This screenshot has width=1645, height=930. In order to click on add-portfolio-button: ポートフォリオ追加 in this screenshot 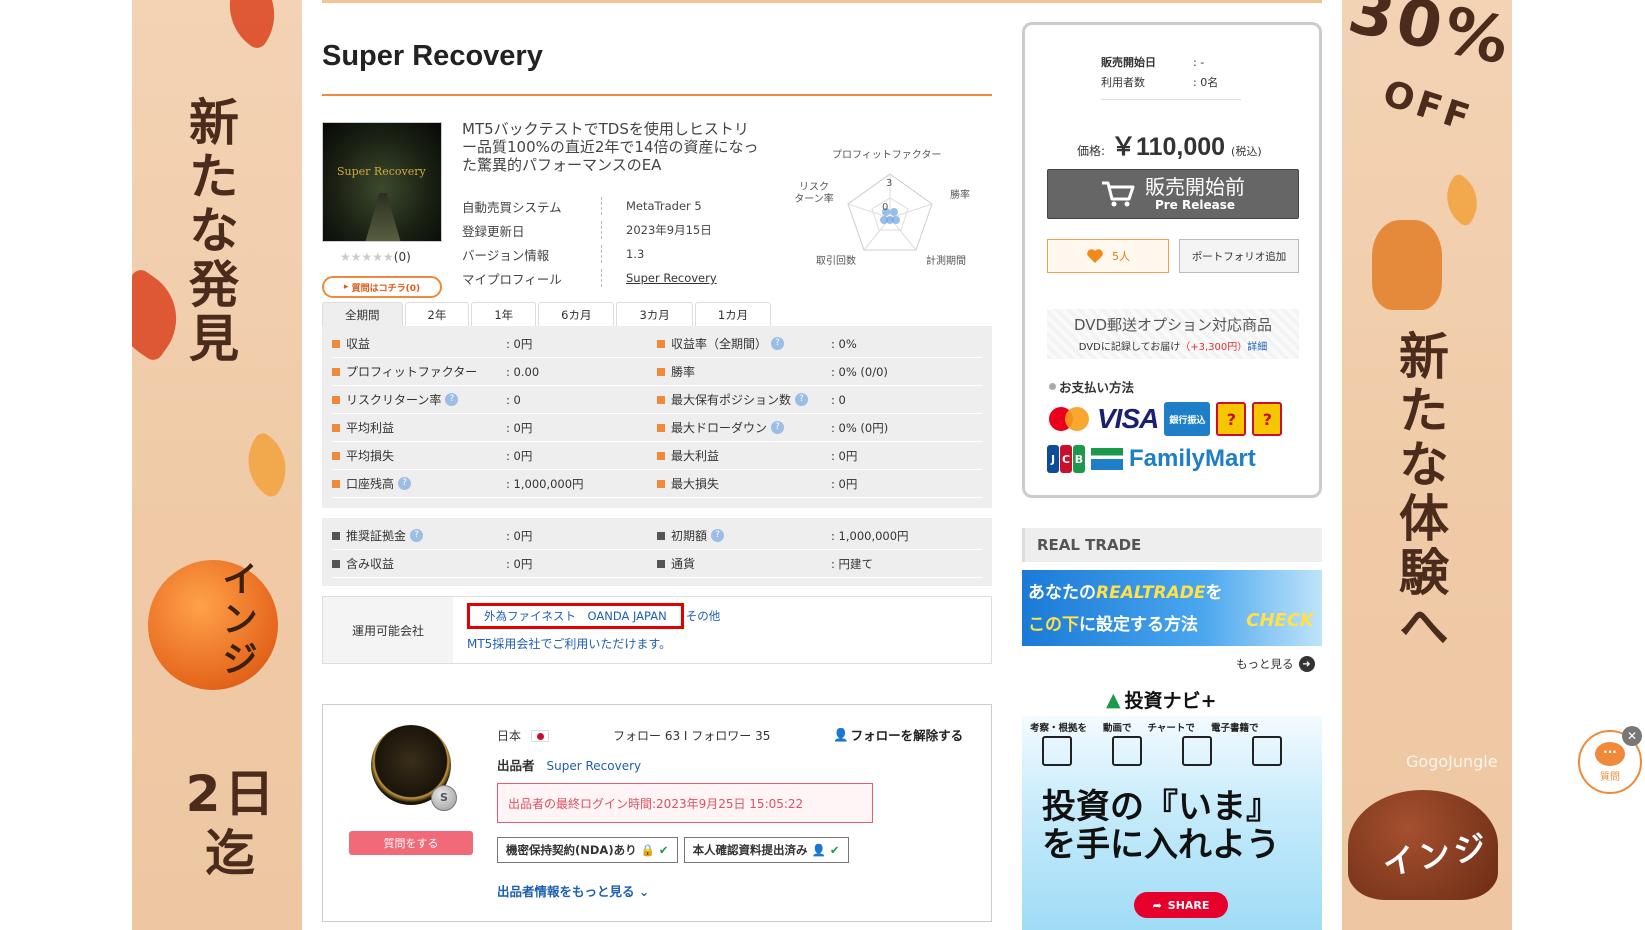, I will do `click(1239, 256)`.